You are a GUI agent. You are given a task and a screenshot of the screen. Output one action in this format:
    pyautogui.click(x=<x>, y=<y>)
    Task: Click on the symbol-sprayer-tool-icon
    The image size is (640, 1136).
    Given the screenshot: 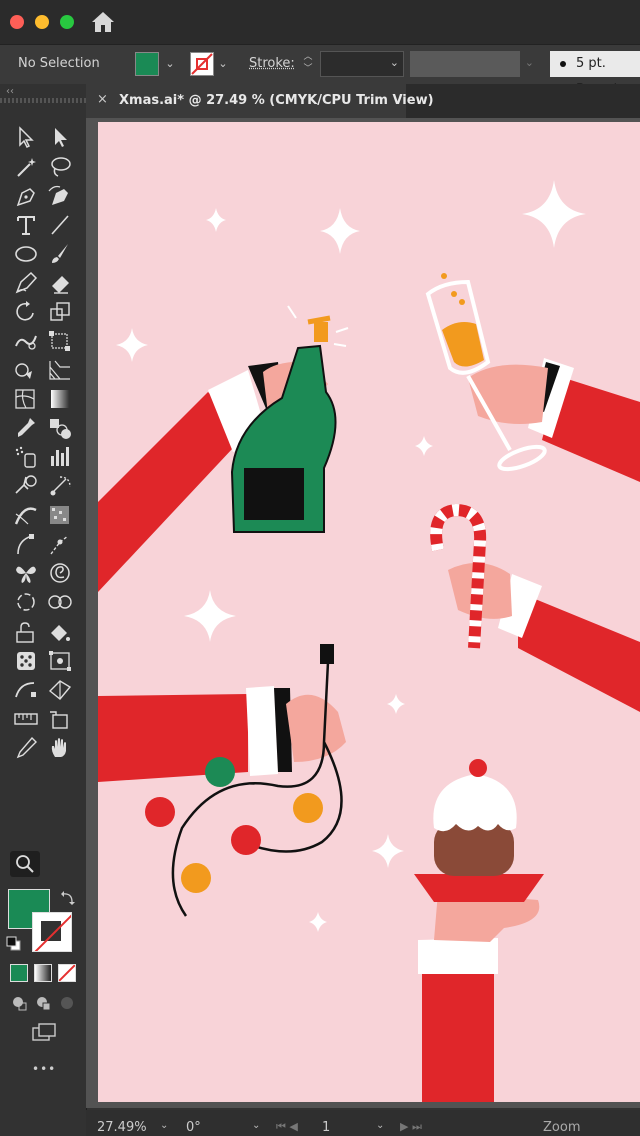 What is the action you would take?
    pyautogui.click(x=26, y=457)
    